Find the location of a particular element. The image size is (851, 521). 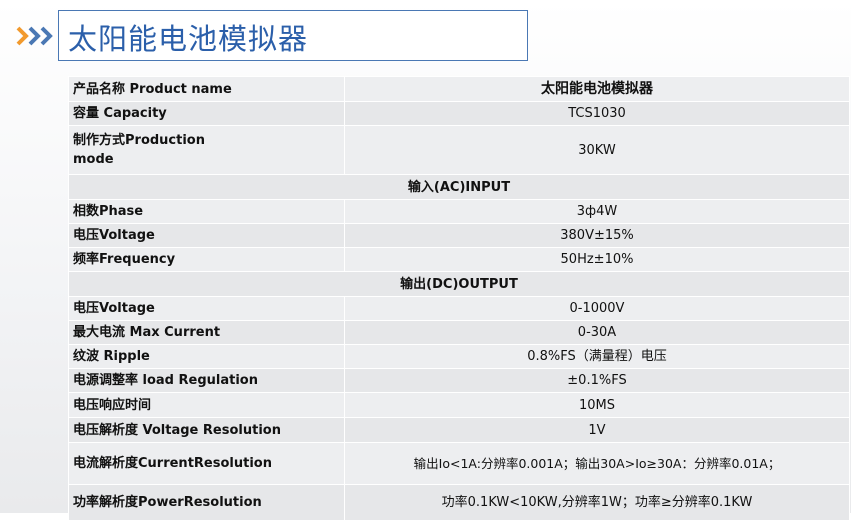

row-label: 电流解析度CurrentResolution is located at coordinates (206, 463).